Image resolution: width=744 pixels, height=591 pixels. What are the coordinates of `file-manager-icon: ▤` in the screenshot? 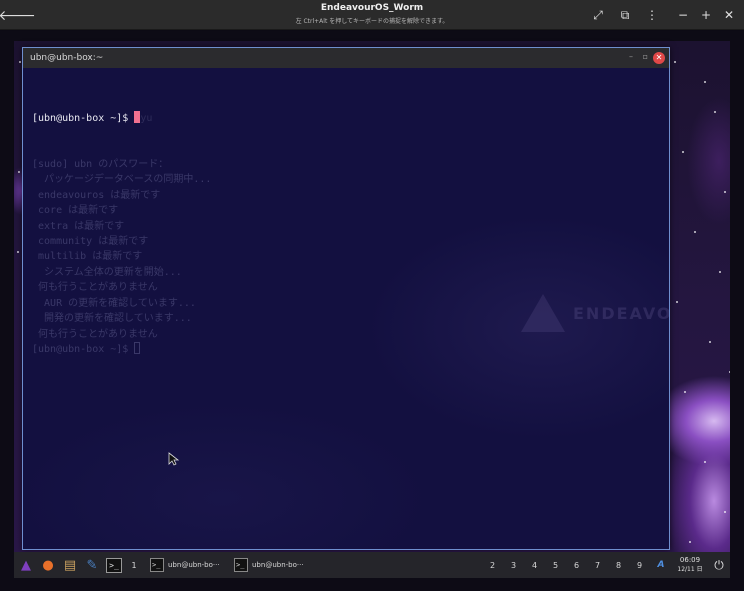 It's located at (70, 565).